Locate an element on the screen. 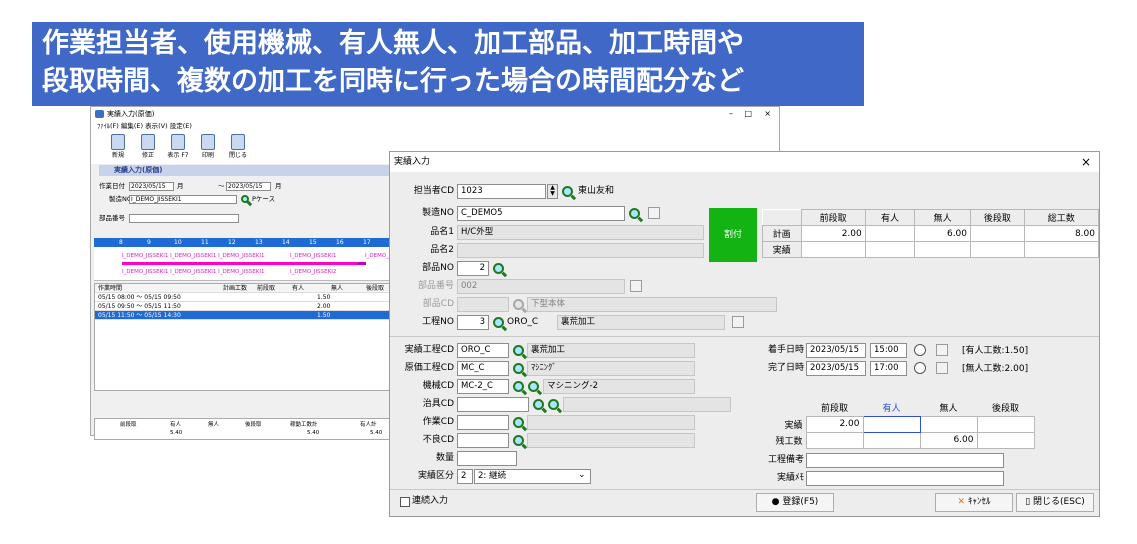  mfg-no-input: I_DEMO_JISSEKI1 is located at coordinates (183, 199).